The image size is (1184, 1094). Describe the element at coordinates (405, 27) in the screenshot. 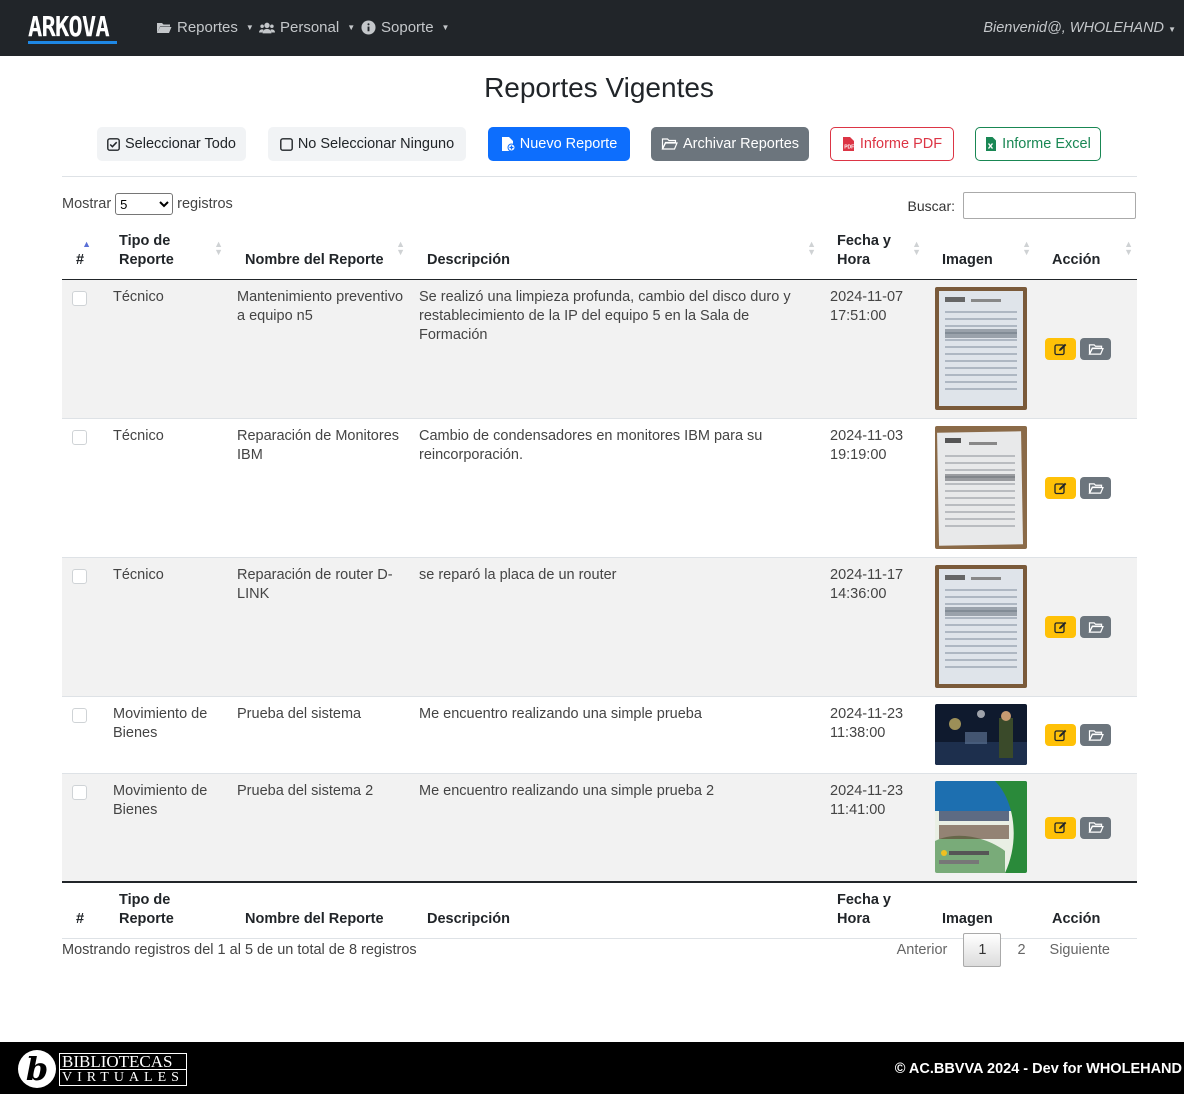

I see `nav-menu-soporte: Soporte ▼` at that location.